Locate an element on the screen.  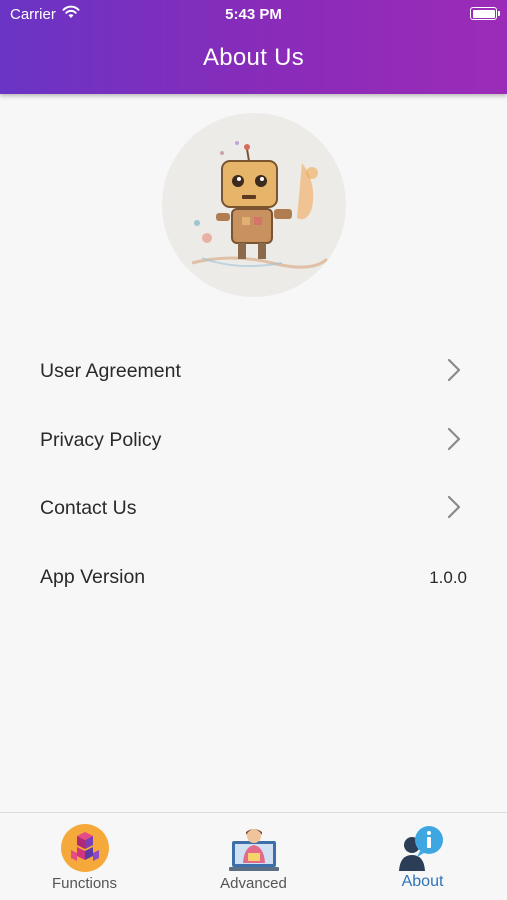
battery-icon is located at coordinates (485, 13).